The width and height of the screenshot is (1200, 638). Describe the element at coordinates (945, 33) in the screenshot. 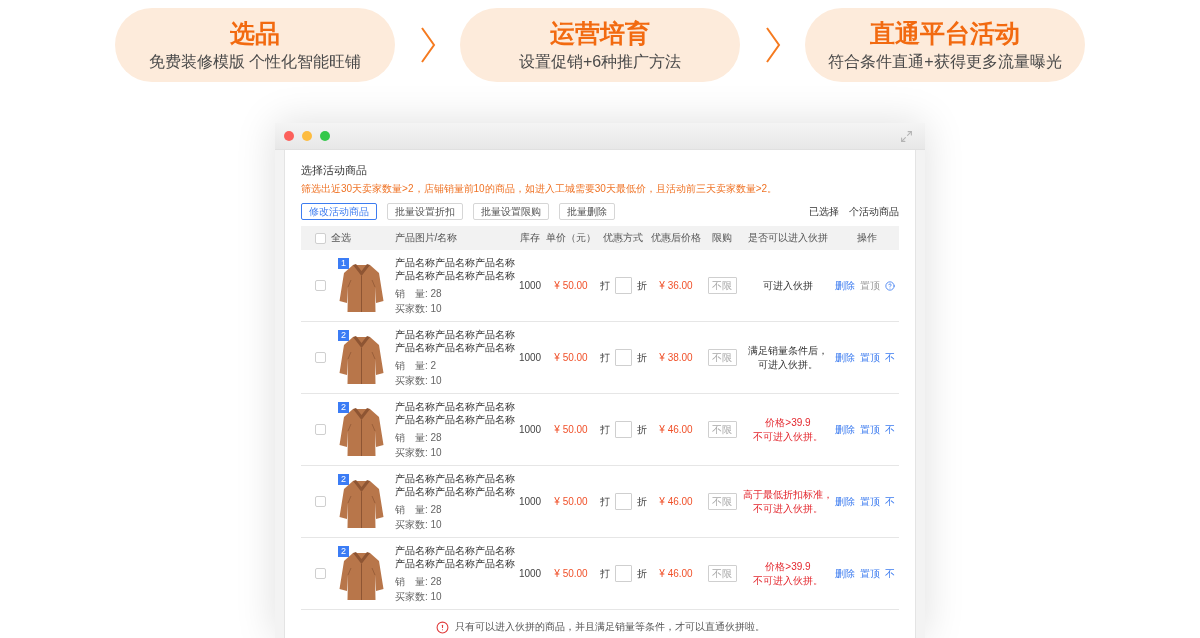

I see `step-title: 直通平台活动` at that location.